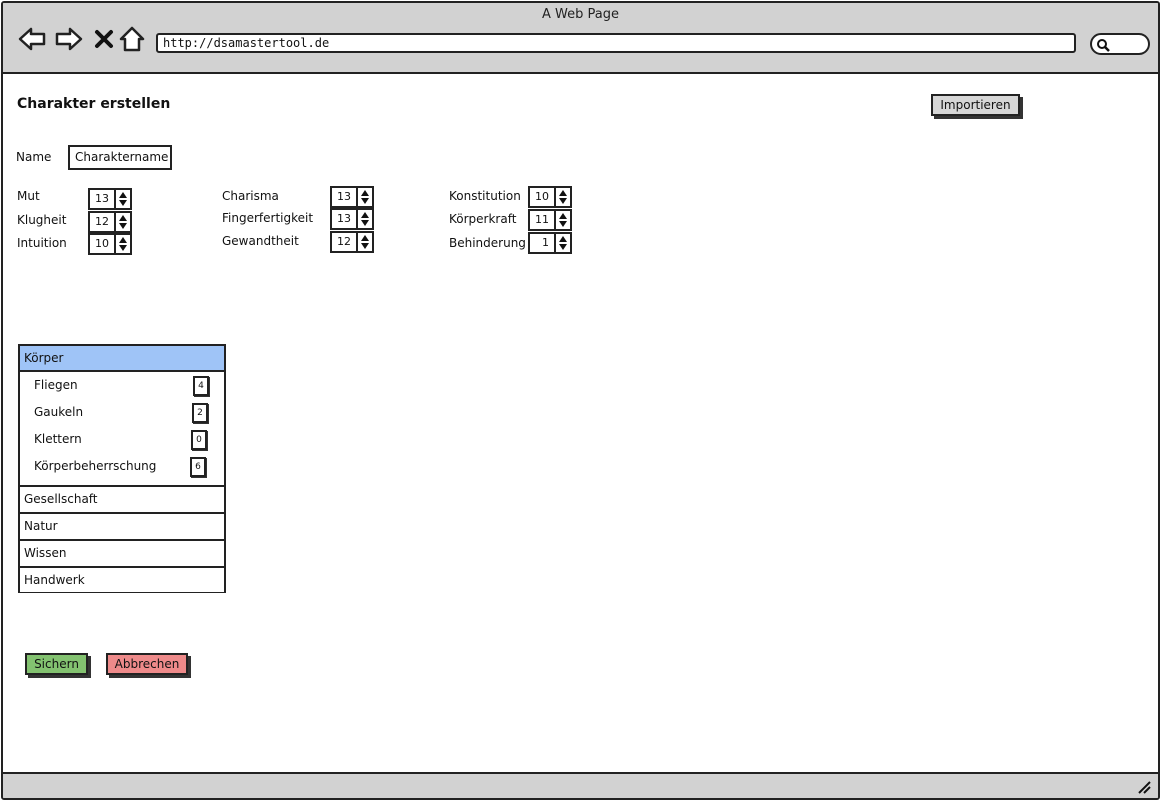 This screenshot has width=1162, height=802. What do you see at coordinates (1120, 44) in the screenshot?
I see `search-box` at bounding box center [1120, 44].